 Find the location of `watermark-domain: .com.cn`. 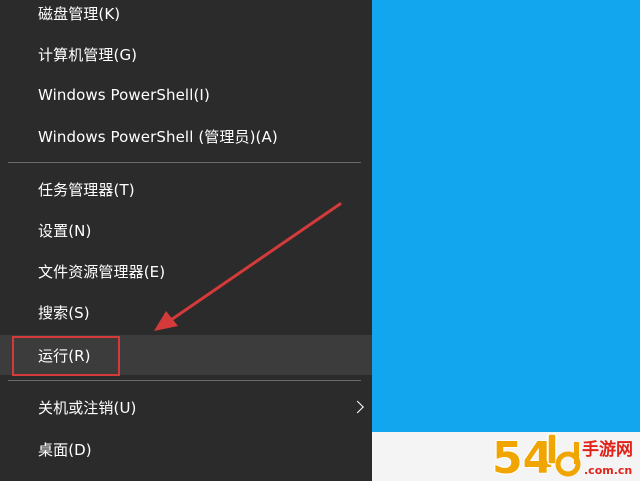

watermark-domain: .com.cn is located at coordinates (608, 470).